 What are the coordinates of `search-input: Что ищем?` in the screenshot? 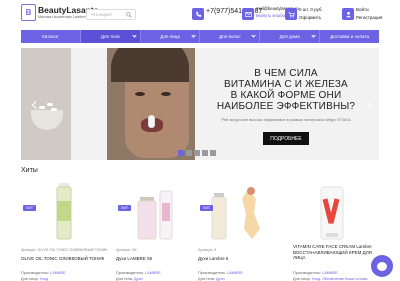 It's located at (111, 14).